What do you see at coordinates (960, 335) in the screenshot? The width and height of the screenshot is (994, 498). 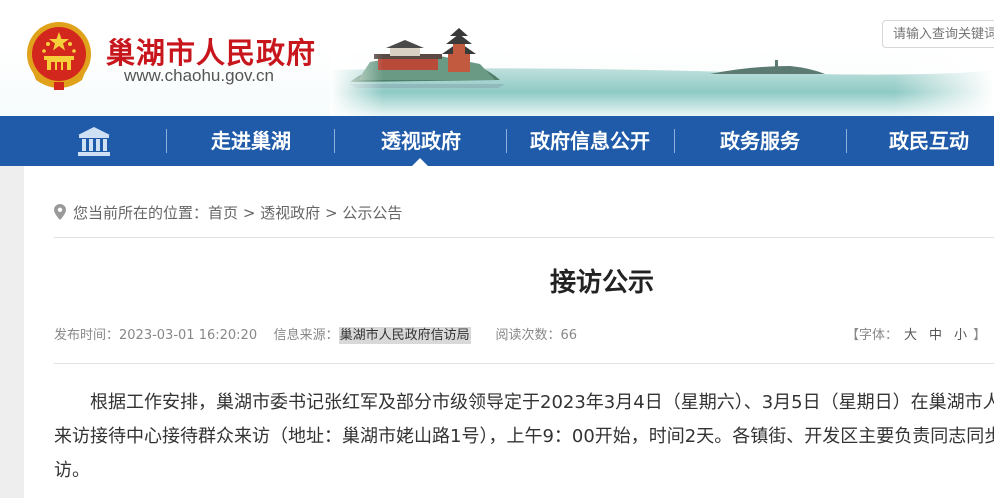 I see `font-size-small-button: 小` at bounding box center [960, 335].